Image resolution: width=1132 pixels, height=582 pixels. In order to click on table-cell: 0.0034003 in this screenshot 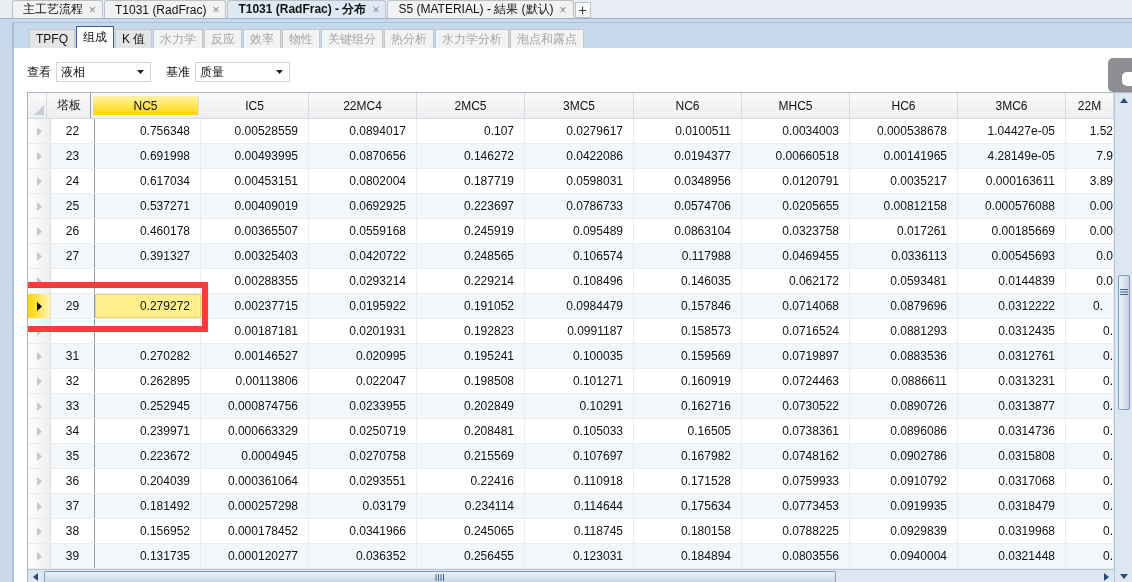, I will do `click(796, 131)`.